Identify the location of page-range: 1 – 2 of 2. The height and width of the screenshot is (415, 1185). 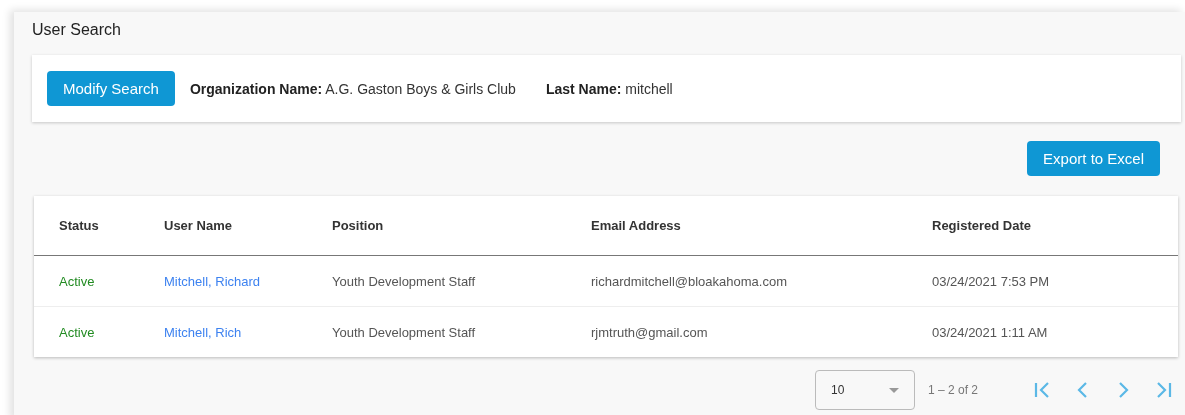
(952, 390).